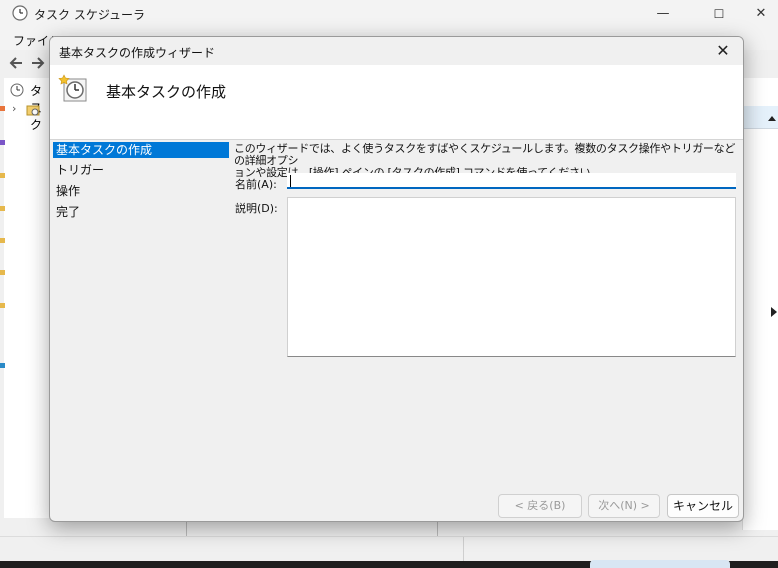 The image size is (778, 568). What do you see at coordinates (73, 88) in the screenshot?
I see `task-wizard-icon` at bounding box center [73, 88].